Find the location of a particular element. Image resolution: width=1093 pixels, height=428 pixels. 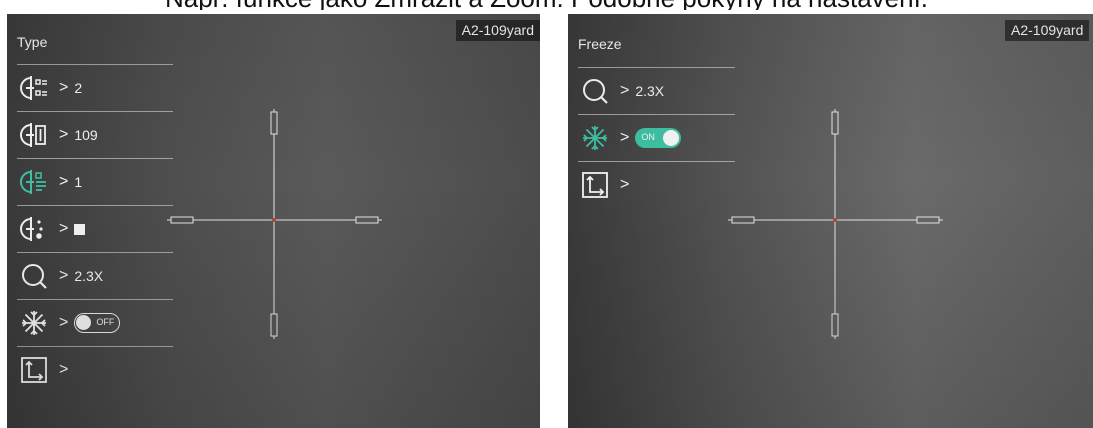

reticle-style-icon is located at coordinates (34, 182).